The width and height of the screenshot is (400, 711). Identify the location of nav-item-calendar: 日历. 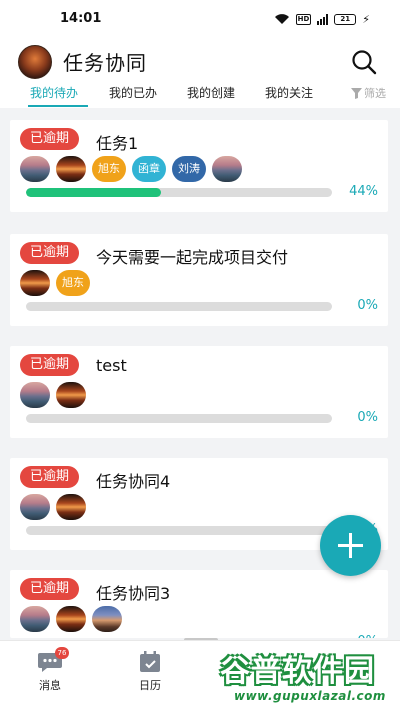
(150, 672).